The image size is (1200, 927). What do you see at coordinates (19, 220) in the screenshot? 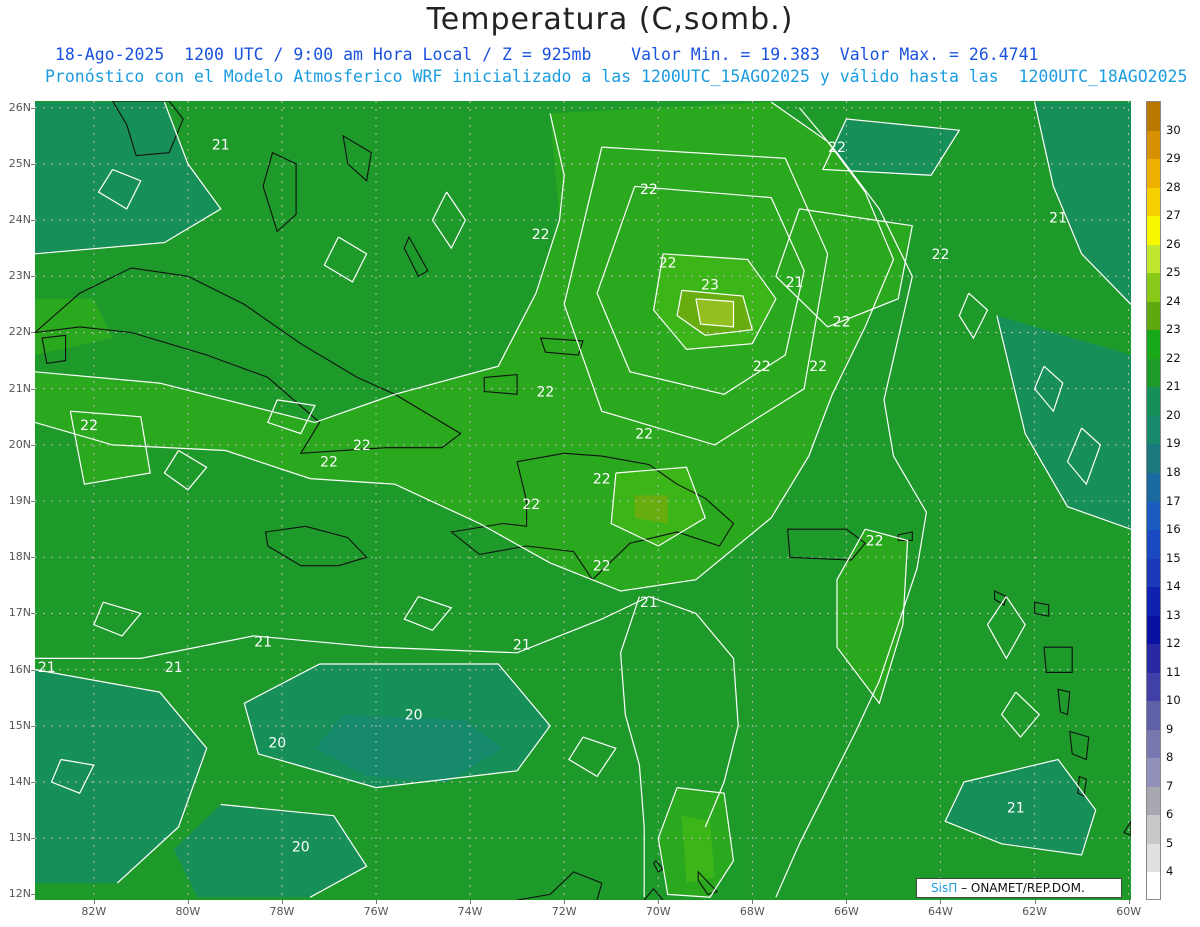
I see `latitude-label: 24N` at bounding box center [19, 220].